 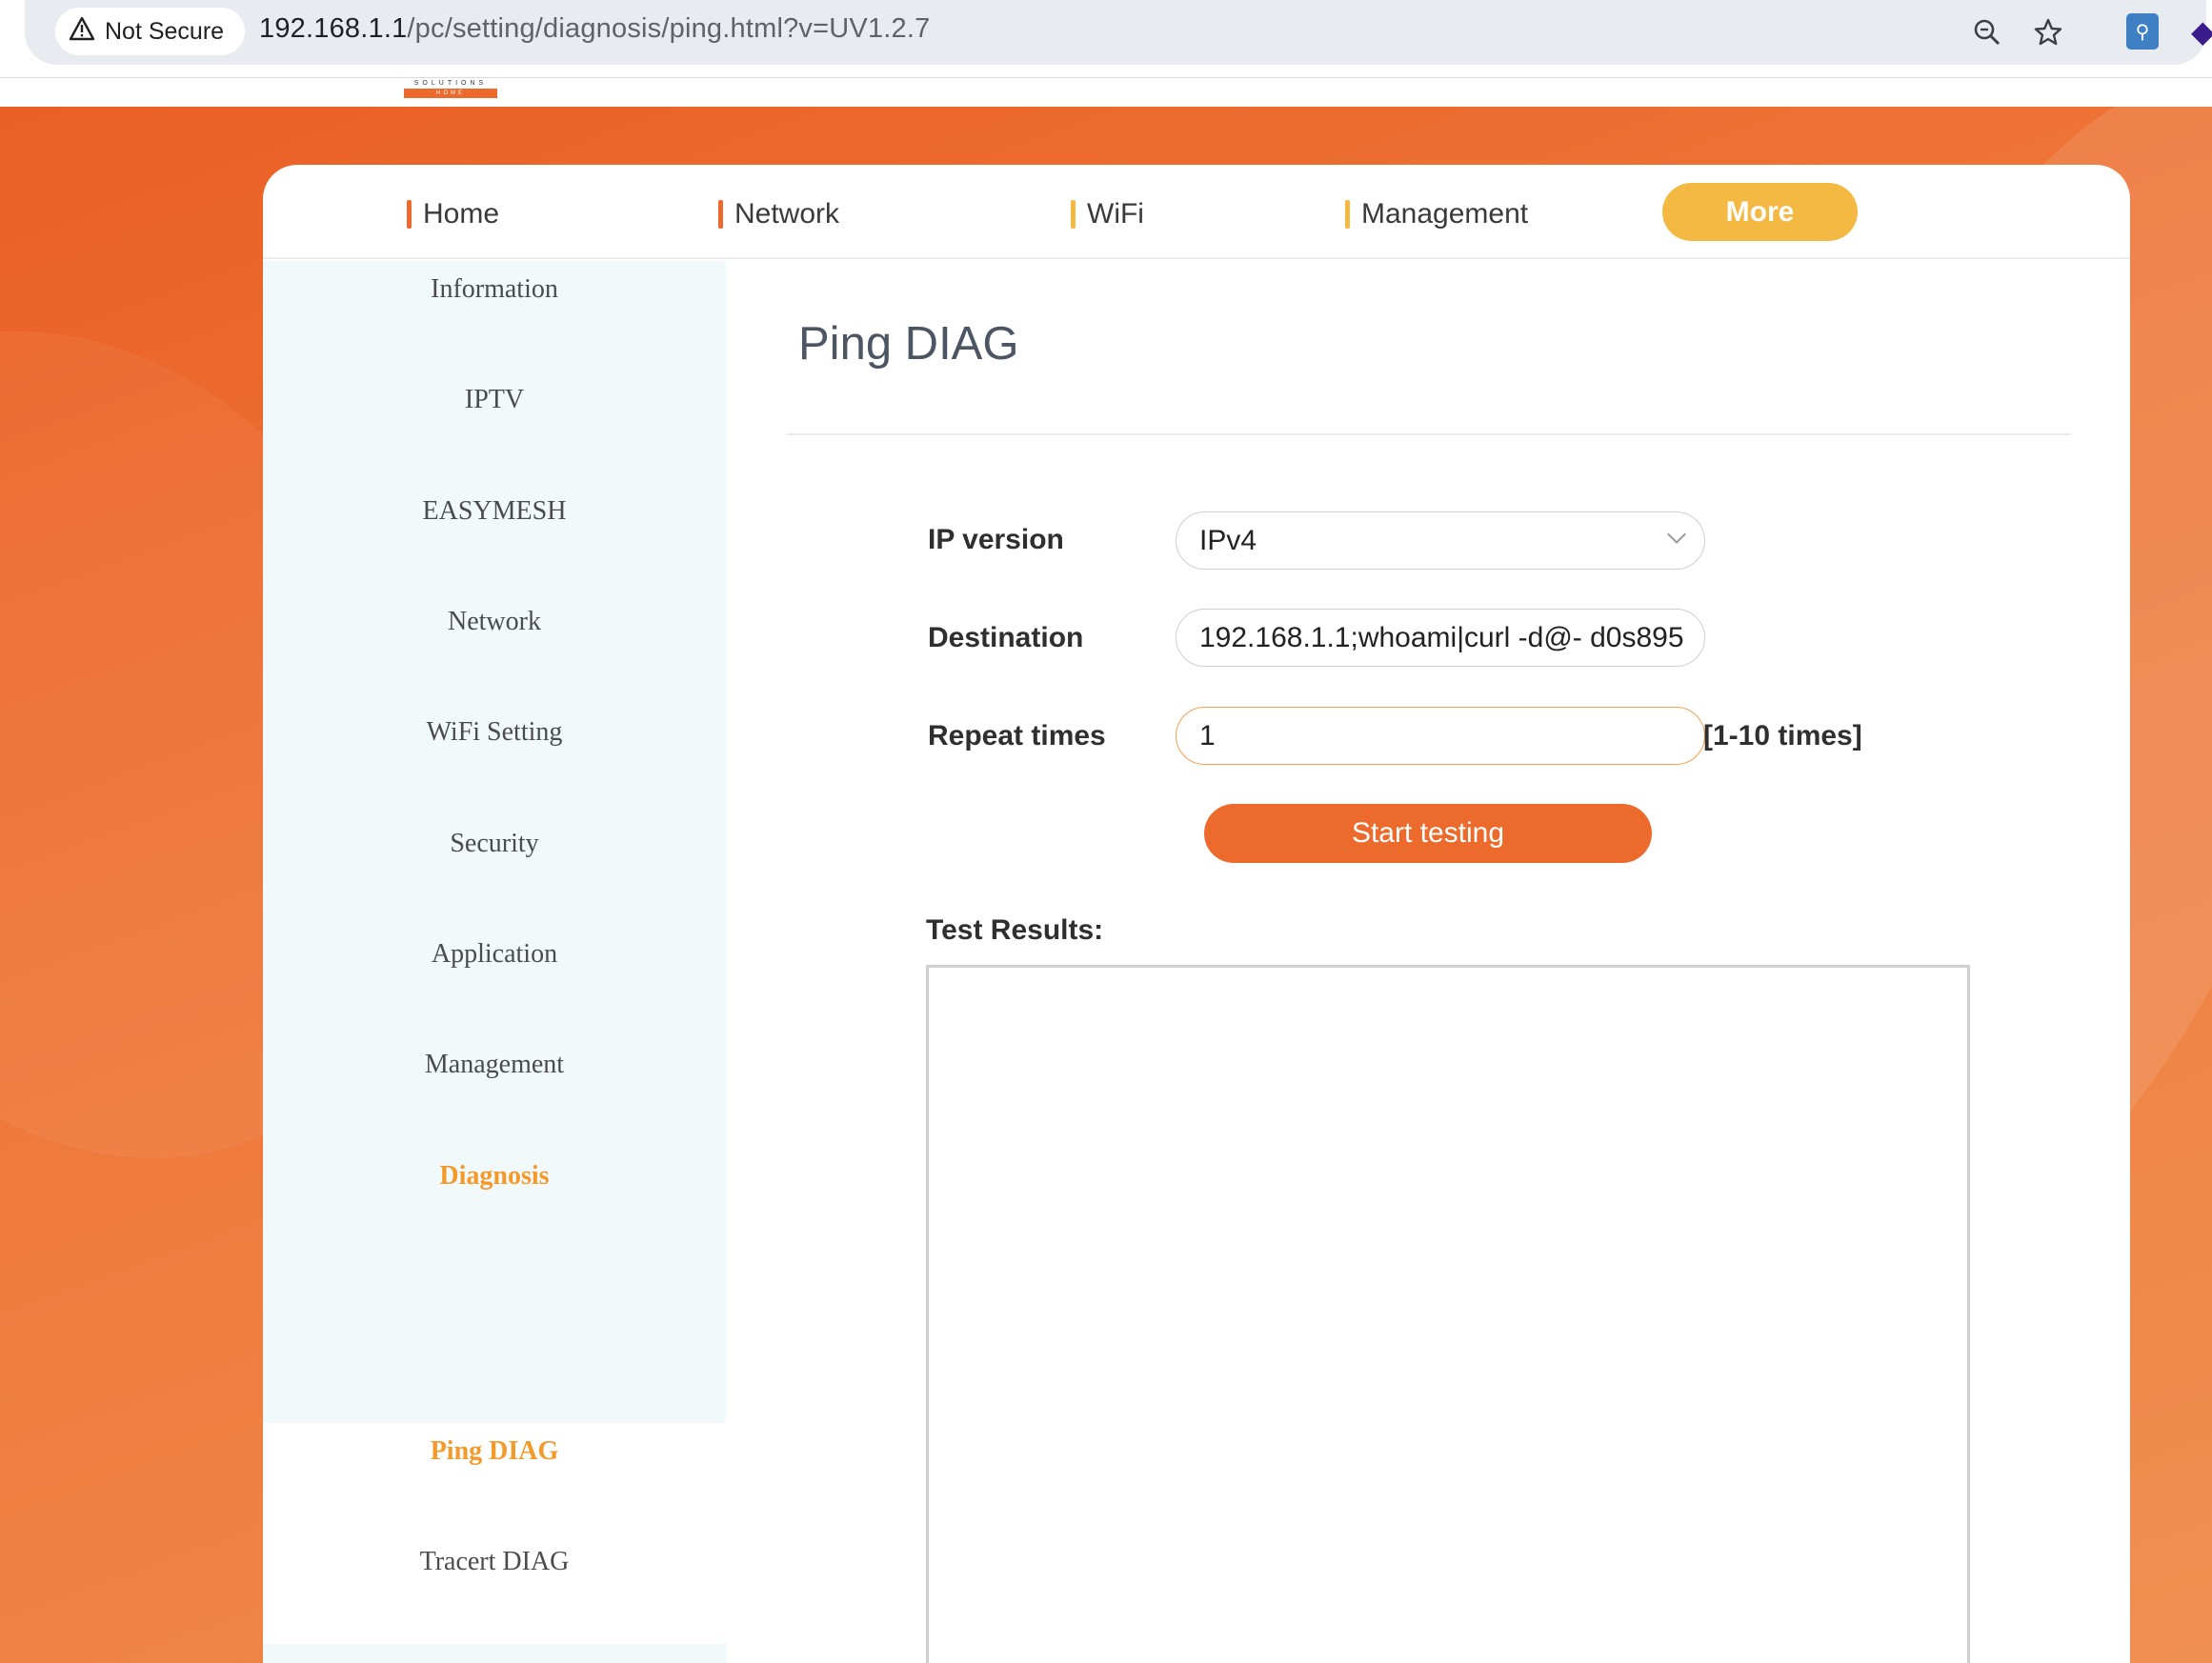 I want to click on zoom-icon, so click(x=1987, y=32).